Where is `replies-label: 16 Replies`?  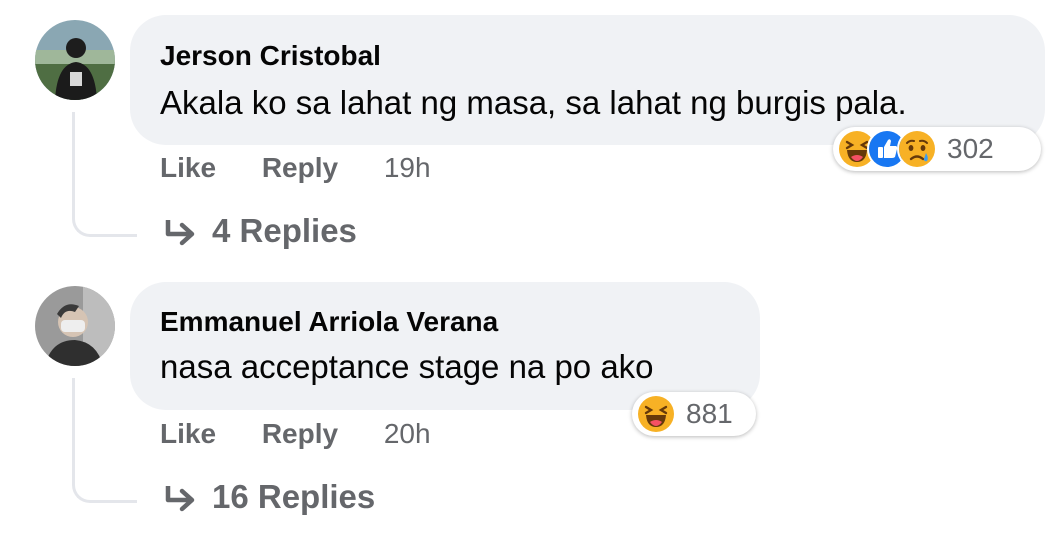 replies-label: 16 Replies is located at coordinates (294, 496).